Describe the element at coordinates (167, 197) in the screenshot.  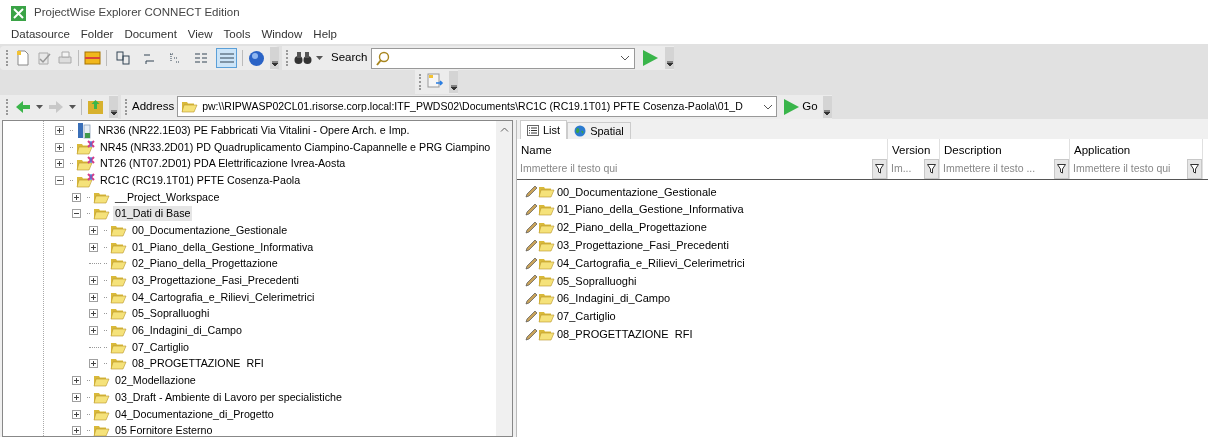
I see `tree-item: __Project_Workspace` at that location.